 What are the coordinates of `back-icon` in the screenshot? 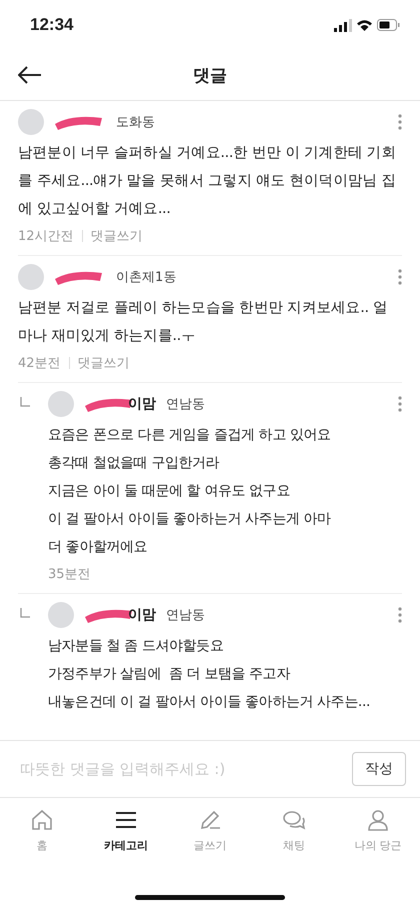 It's located at (30, 75).